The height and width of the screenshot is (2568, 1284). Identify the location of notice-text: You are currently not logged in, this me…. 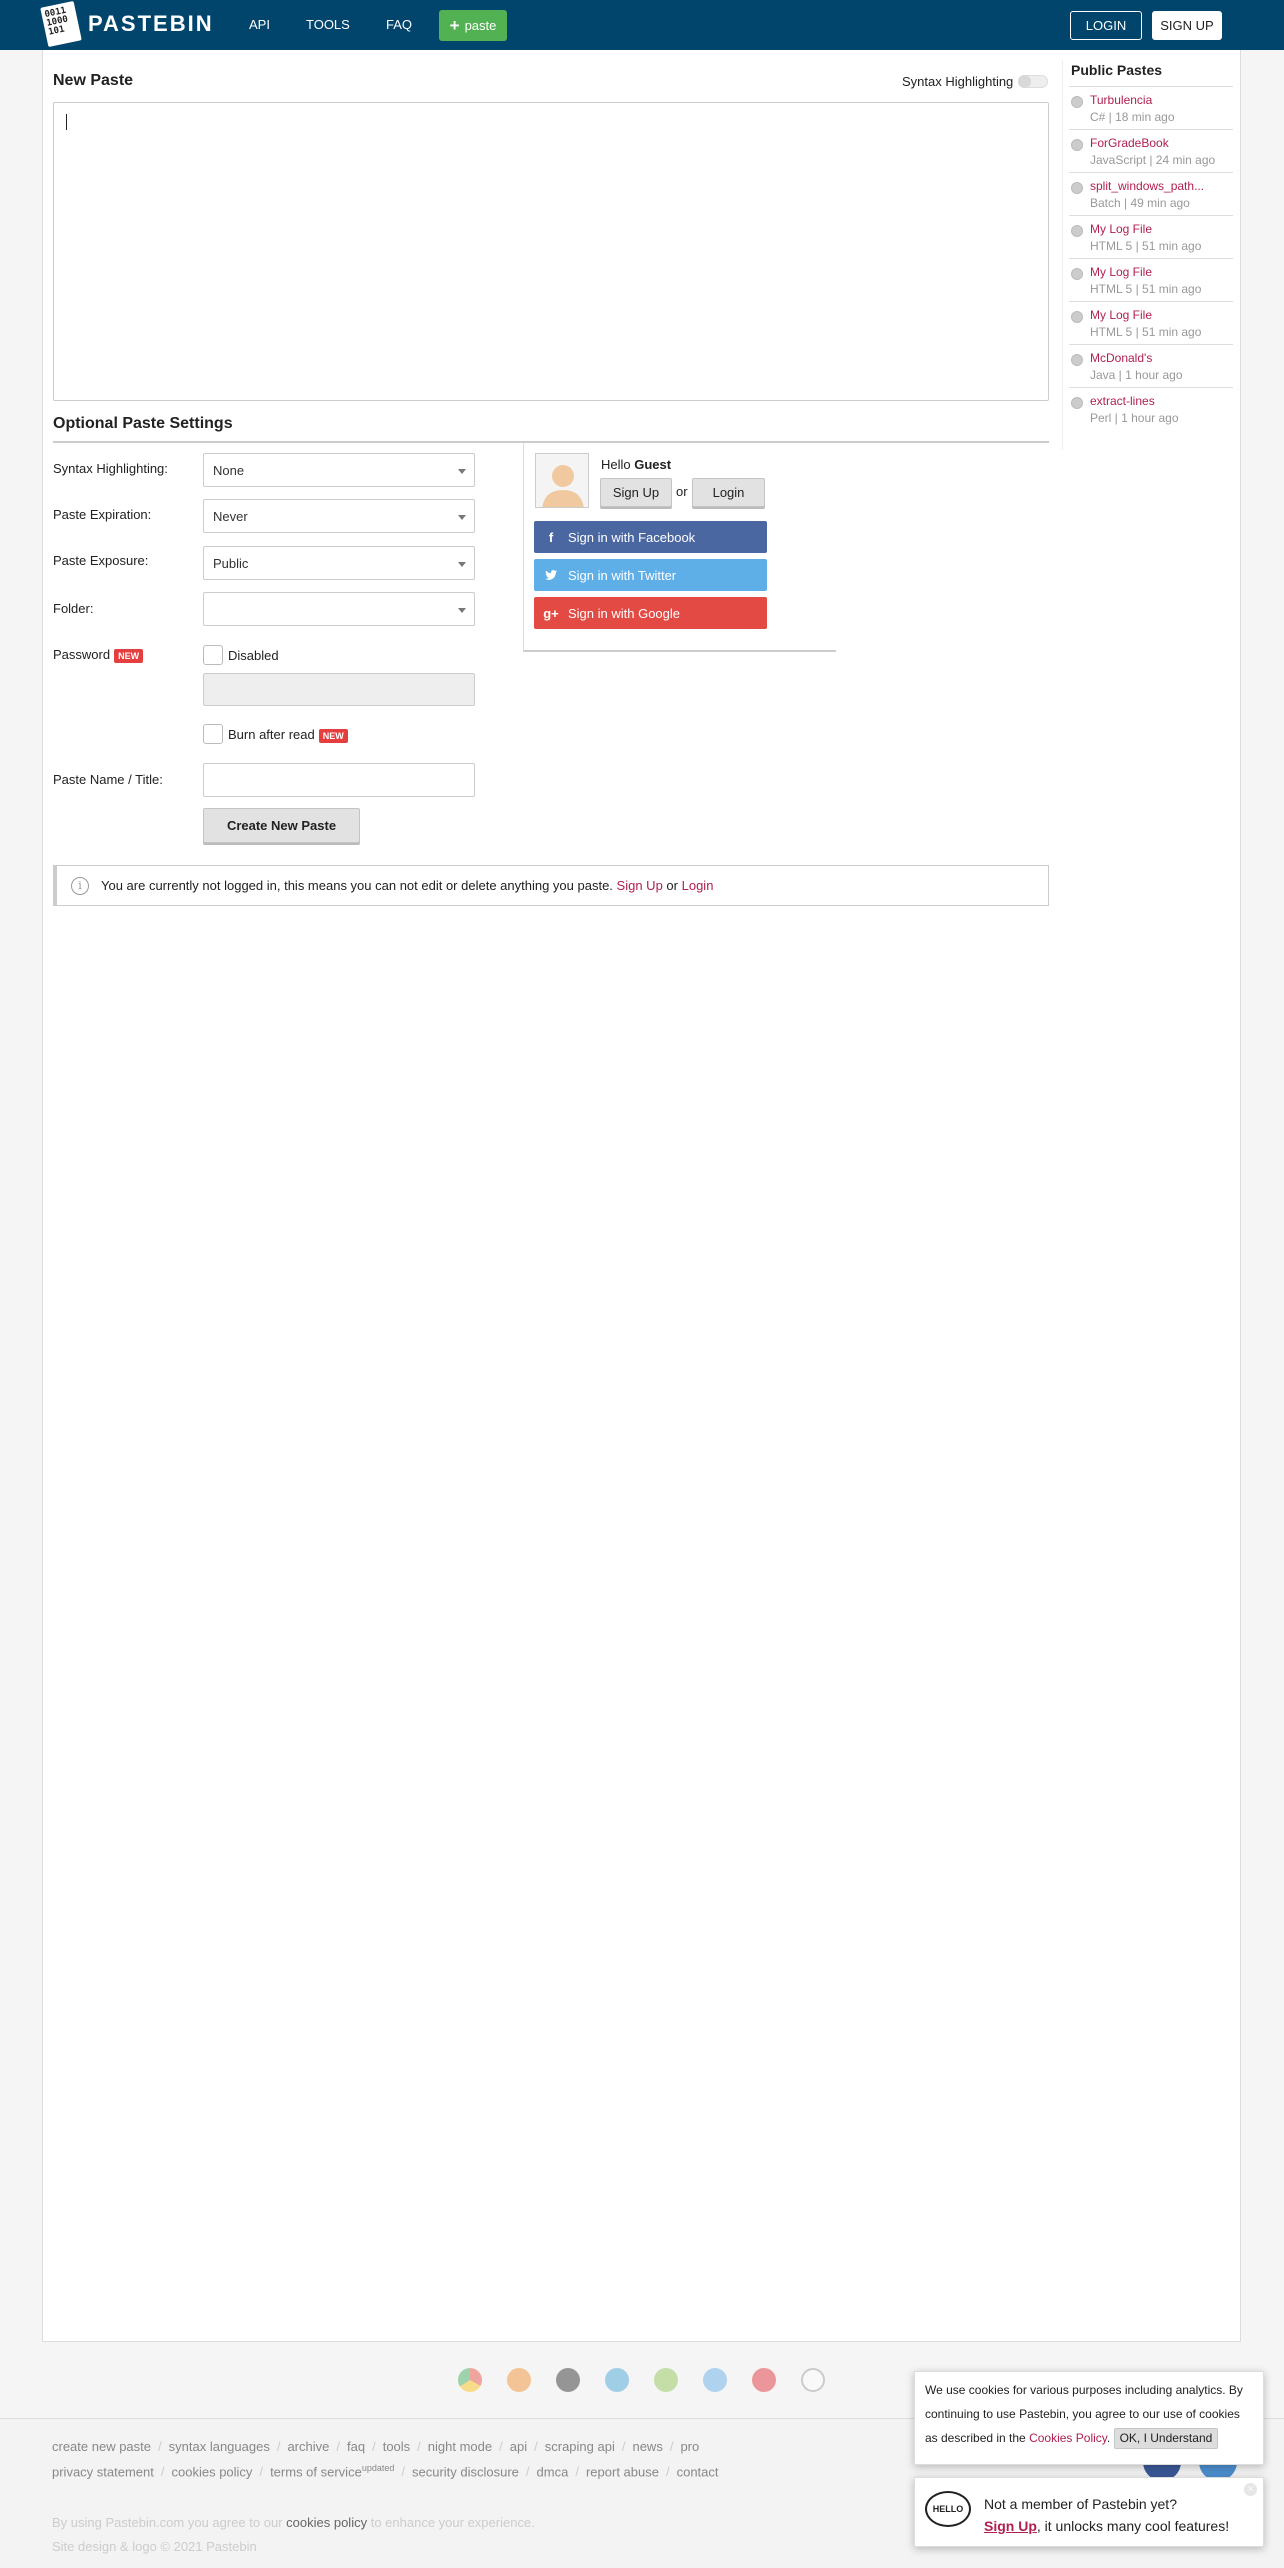
(357, 885).